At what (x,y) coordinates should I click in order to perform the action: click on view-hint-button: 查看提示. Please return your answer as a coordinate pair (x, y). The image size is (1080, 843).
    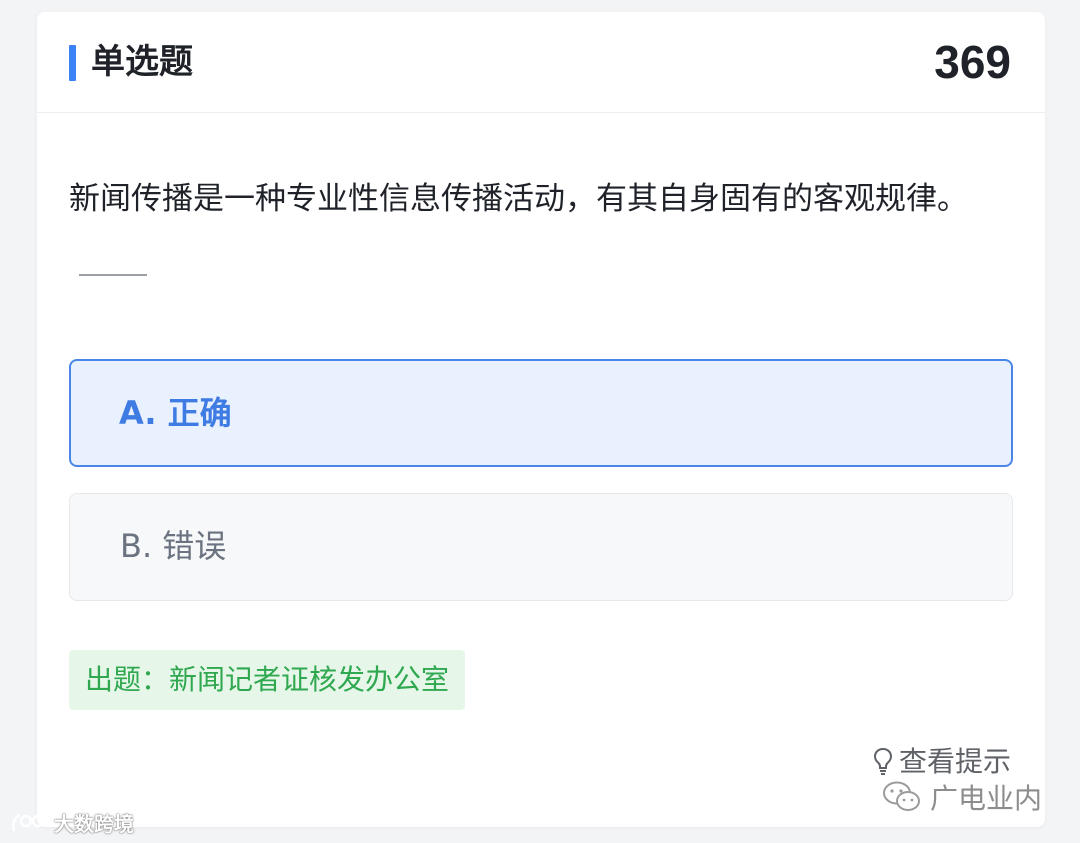
    Looking at the image, I should click on (942, 762).